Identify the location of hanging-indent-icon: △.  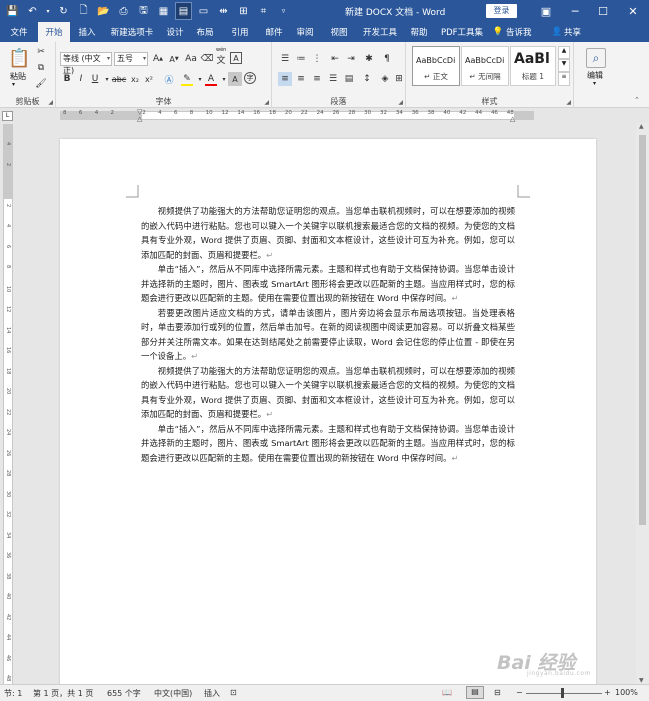
(139, 119).